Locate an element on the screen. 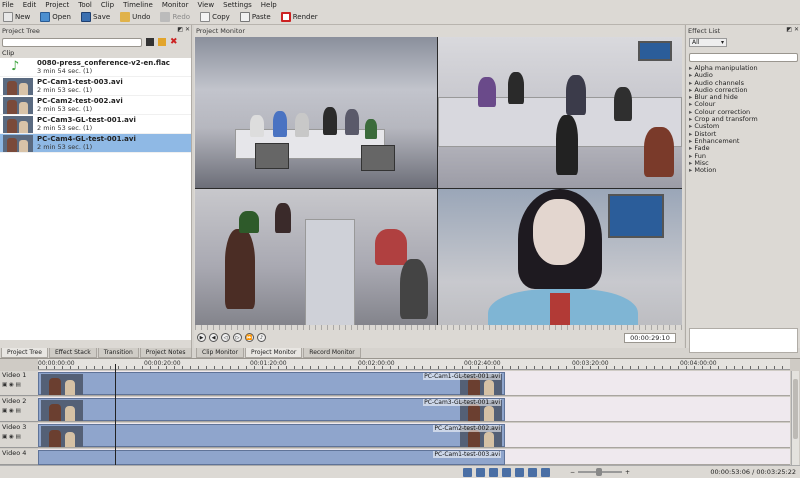  thumbnail-toggle-icon is located at coordinates (519, 472).